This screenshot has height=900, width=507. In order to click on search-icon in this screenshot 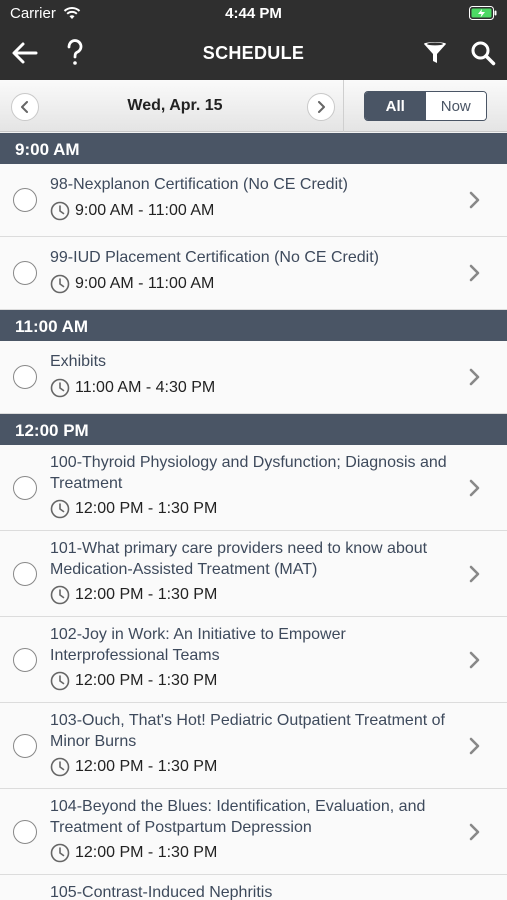, I will do `click(483, 53)`.